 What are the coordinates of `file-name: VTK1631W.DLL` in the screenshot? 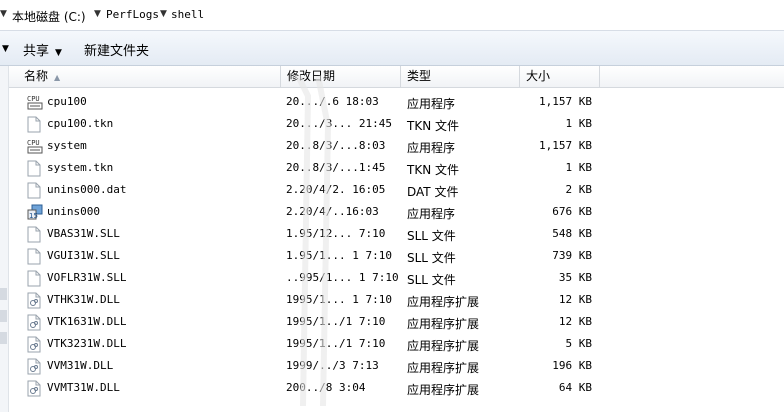 It's located at (87, 321).